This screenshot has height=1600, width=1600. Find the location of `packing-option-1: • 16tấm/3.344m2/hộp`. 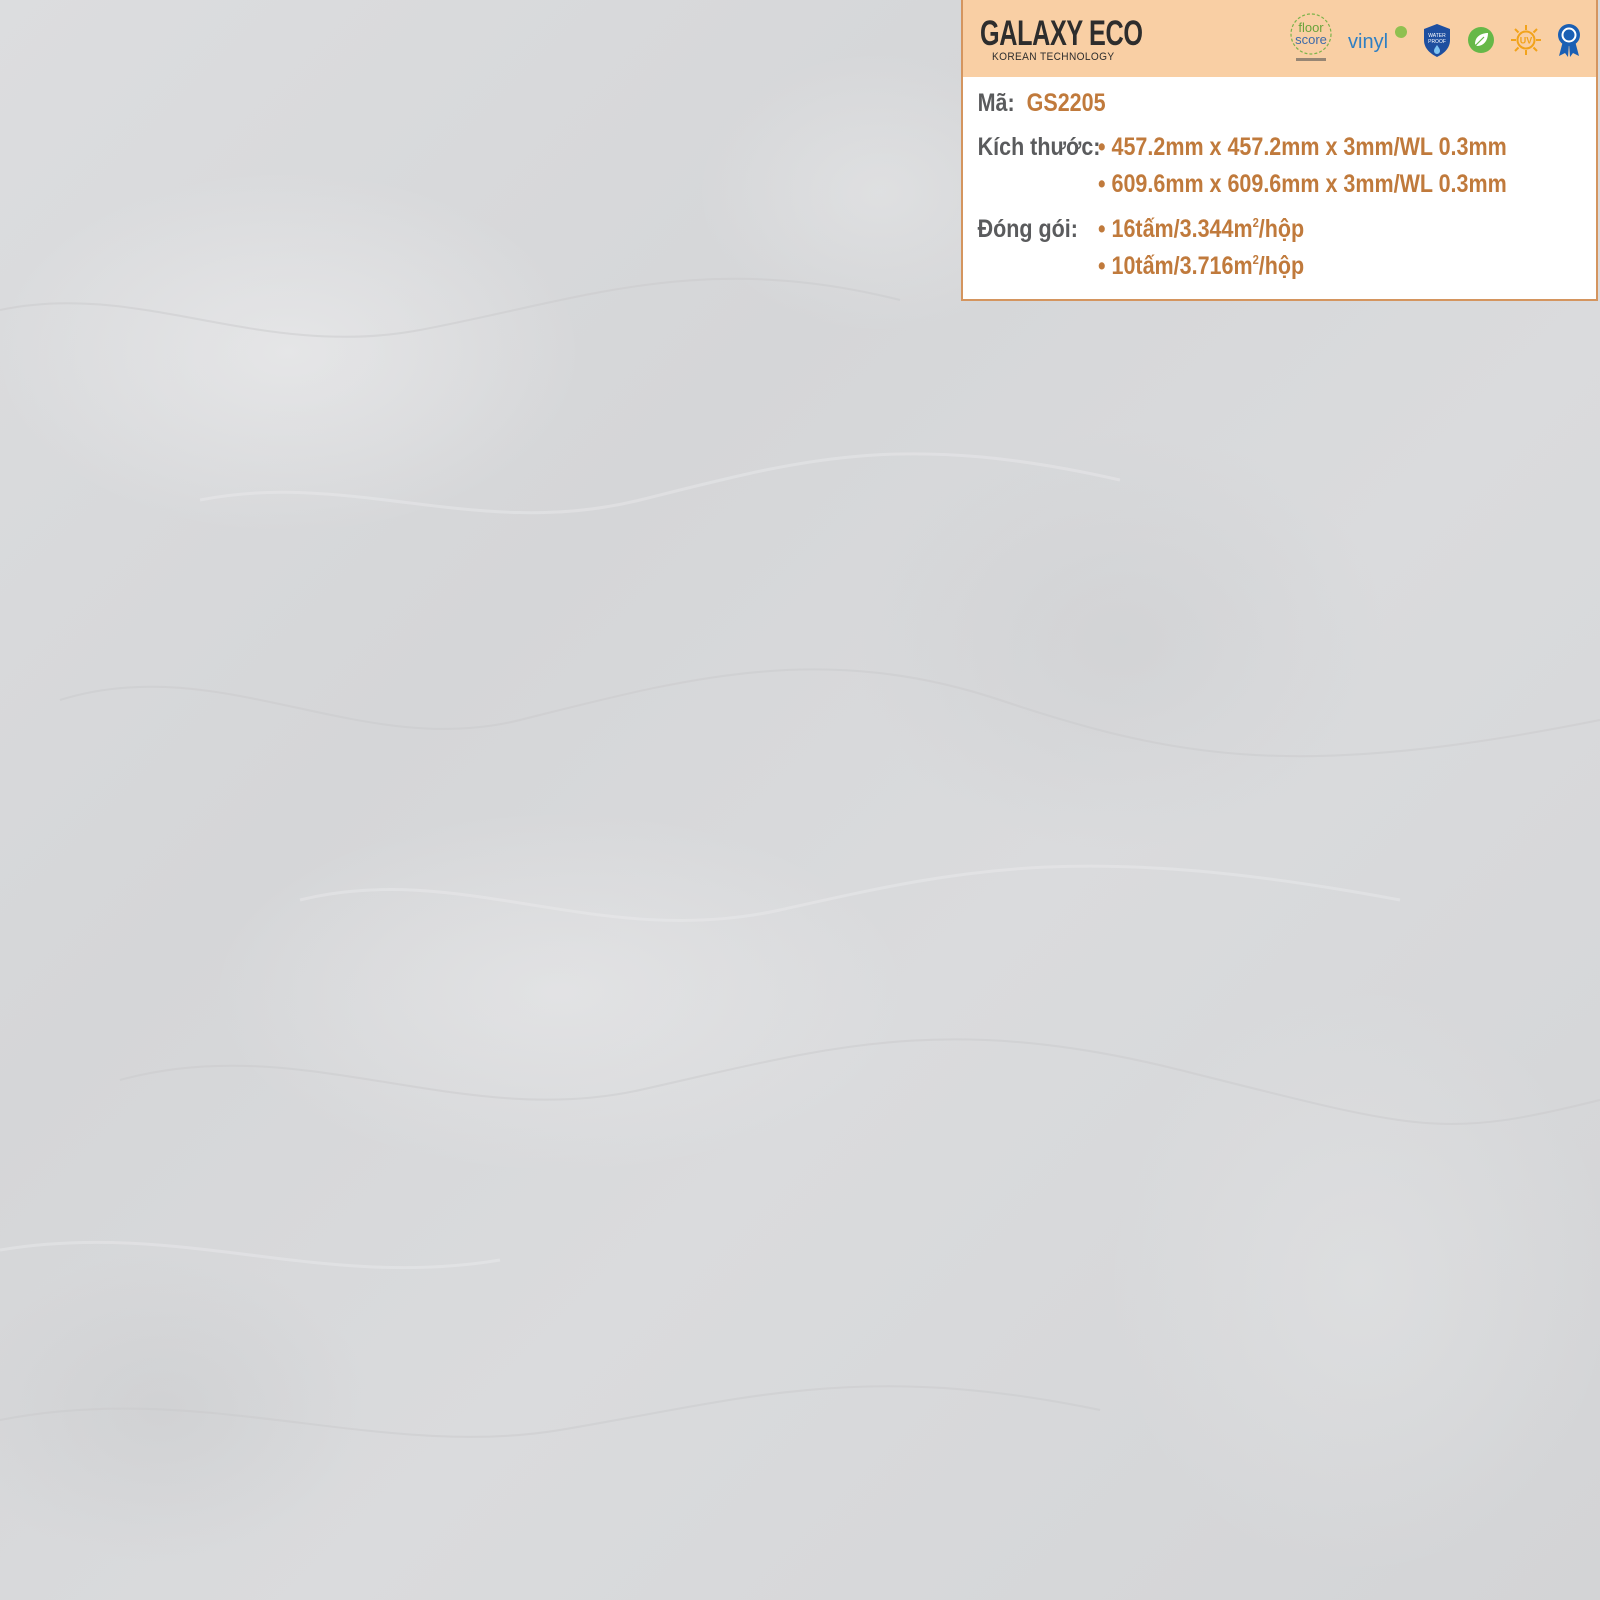

packing-option-1: • 16tấm/3.344m2/hộp is located at coordinates (1201, 229).